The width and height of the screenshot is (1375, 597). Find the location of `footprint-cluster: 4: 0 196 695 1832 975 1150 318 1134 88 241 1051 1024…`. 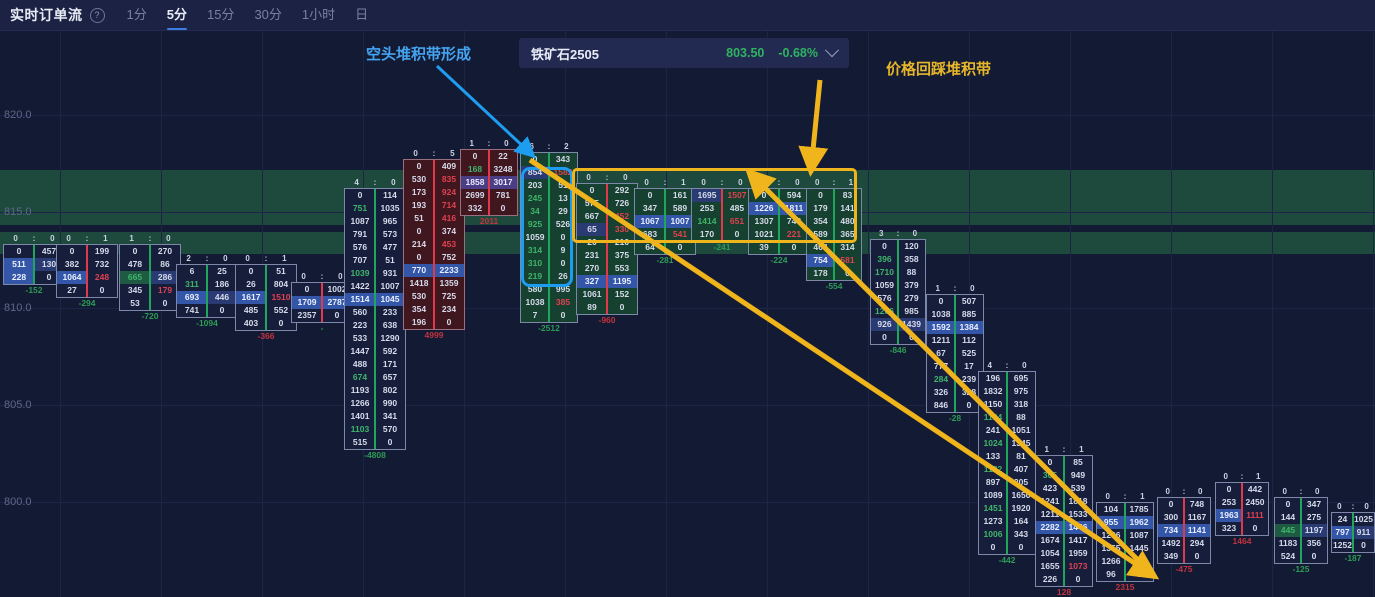

footprint-cluster: 4: 0 196 695 1832 975 1150 318 1134 88 241 1051 1024… is located at coordinates (1007, 463).